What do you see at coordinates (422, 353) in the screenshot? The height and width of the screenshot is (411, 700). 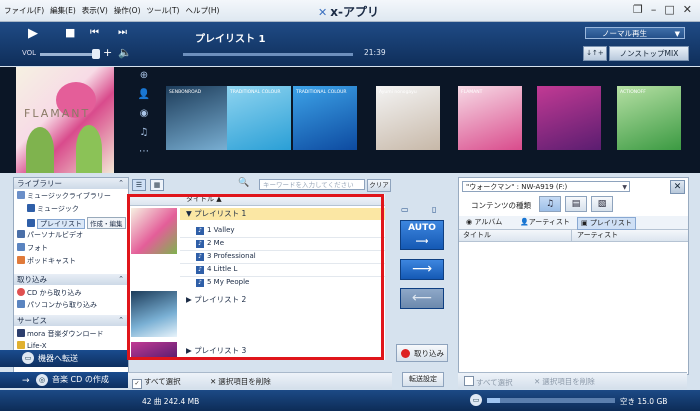 I see `import-button: 取り込み` at bounding box center [422, 353].